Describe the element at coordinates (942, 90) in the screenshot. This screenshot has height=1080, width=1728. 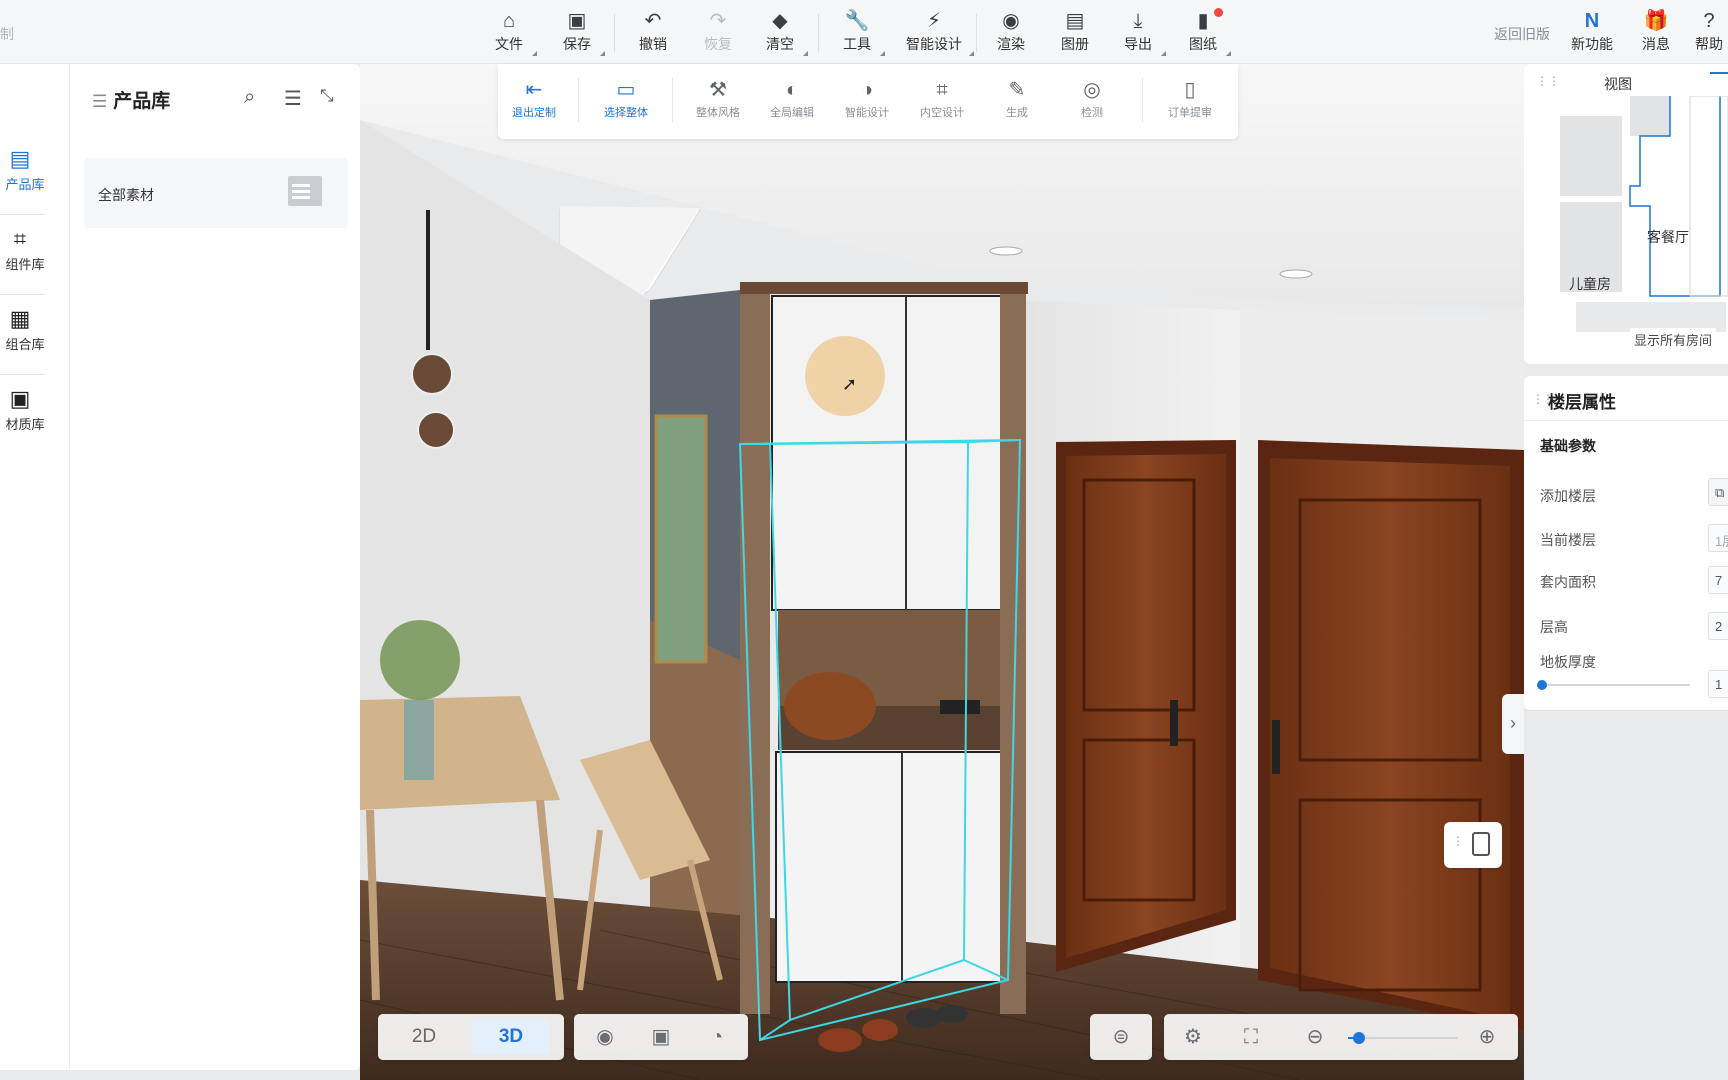
I see `interior-icon: ⌗` at that location.